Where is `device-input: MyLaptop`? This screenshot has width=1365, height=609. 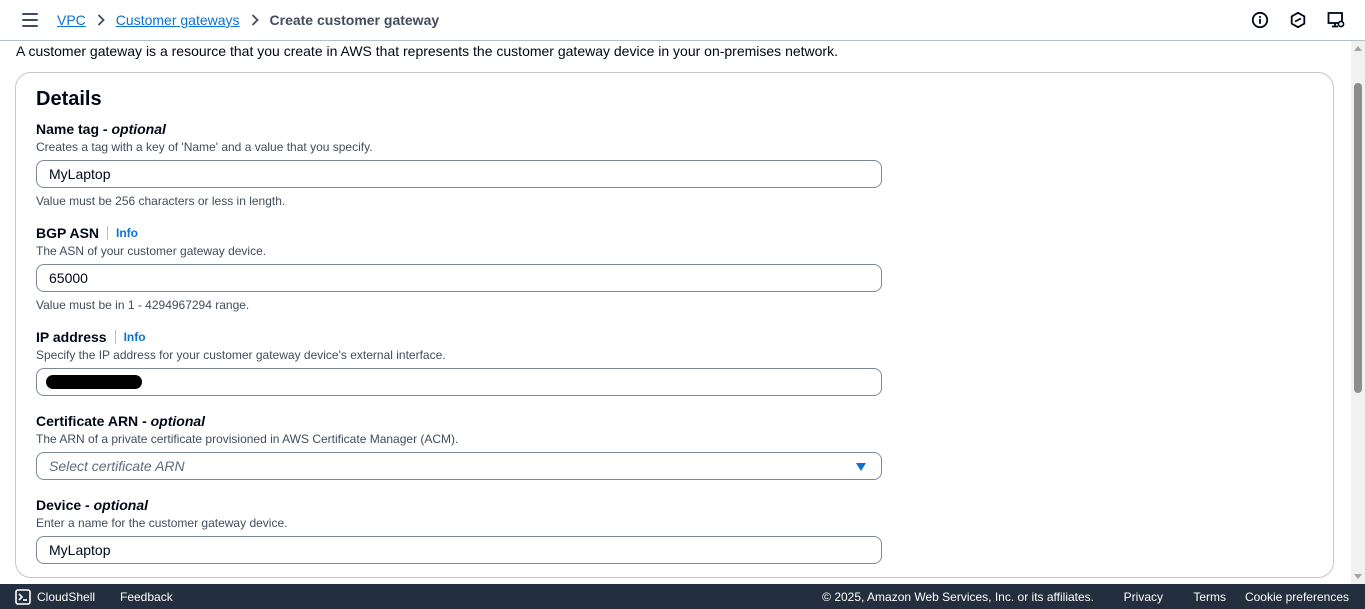
device-input: MyLaptop is located at coordinates (459, 550).